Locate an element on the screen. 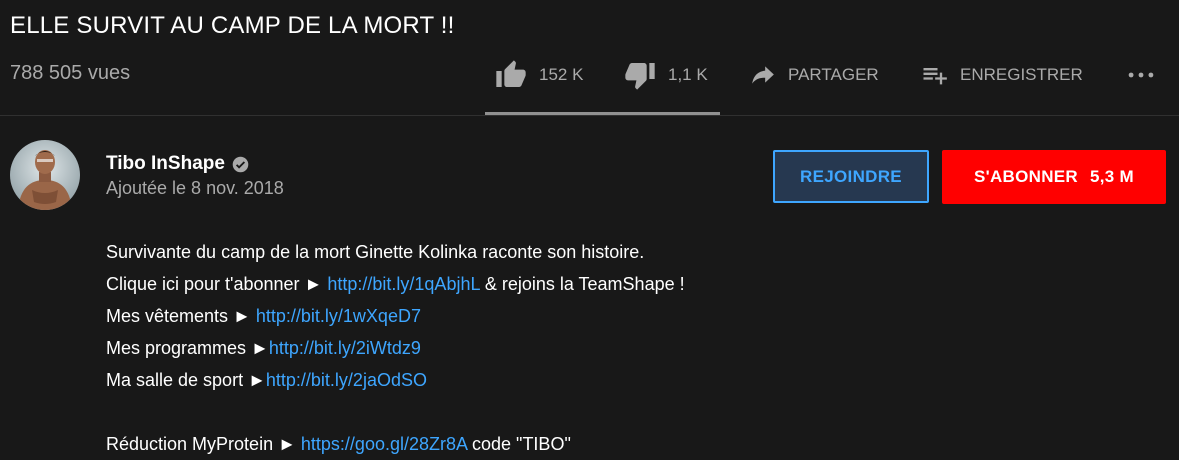 The height and width of the screenshot is (460, 1179). myprotein-link: https://goo.gl/28Zr8A is located at coordinates (384, 444).